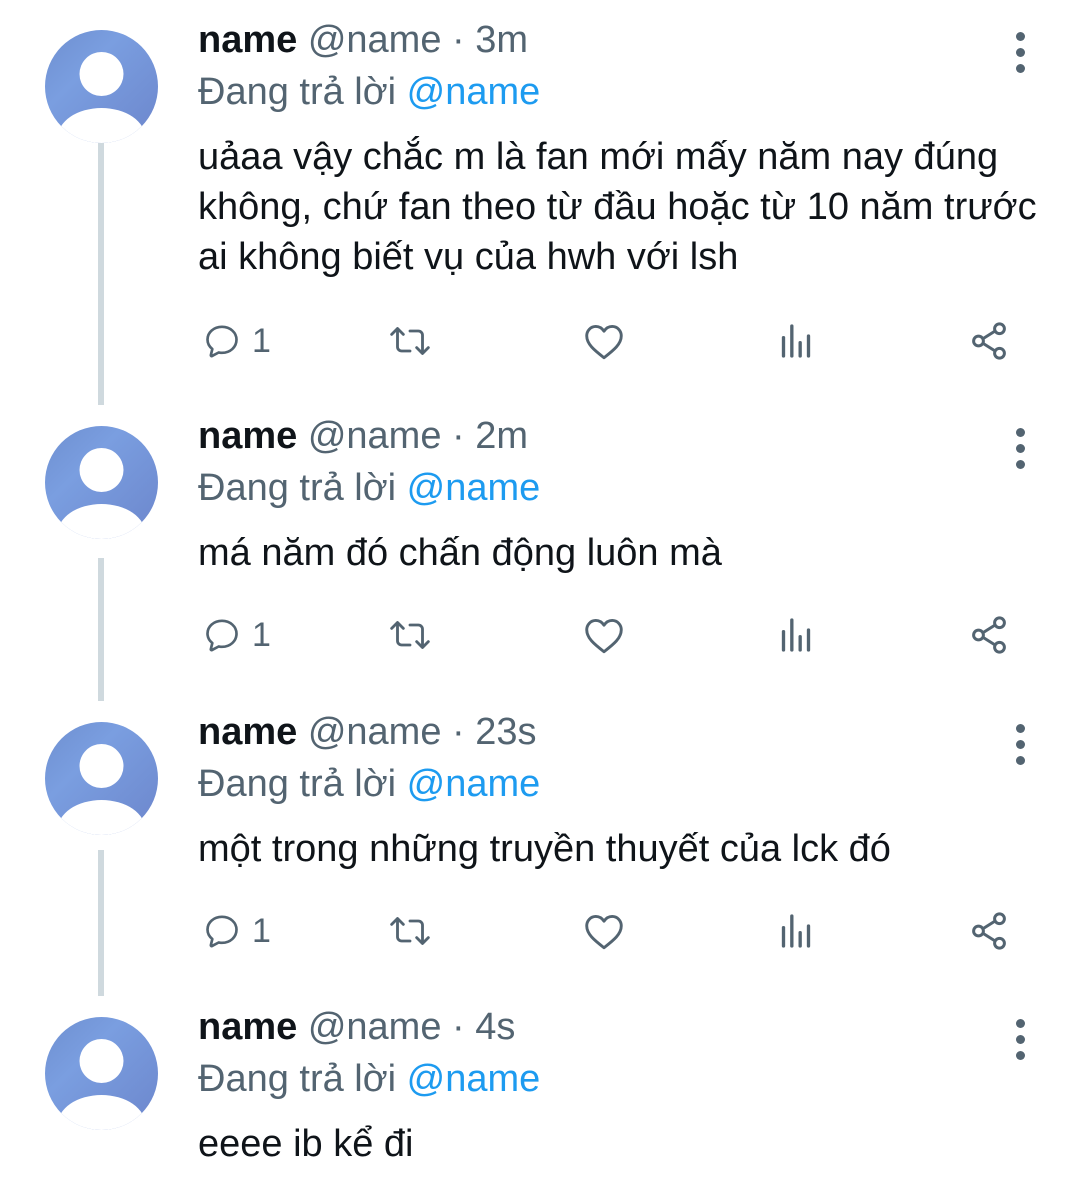 The width and height of the screenshot is (1080, 1186). What do you see at coordinates (495, 1027) in the screenshot?
I see `timestamp: 4s` at bounding box center [495, 1027].